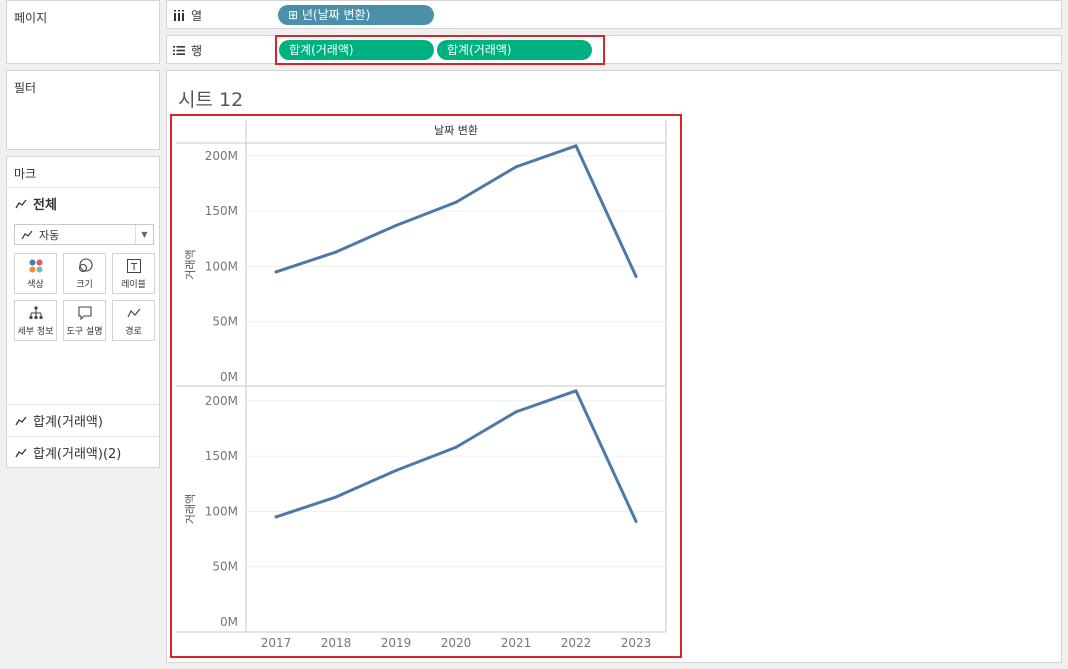 The image size is (1068, 669). What do you see at coordinates (68, 422) in the screenshot?
I see `marks-measure-1-label: 합계(거래액)` at bounding box center [68, 422].